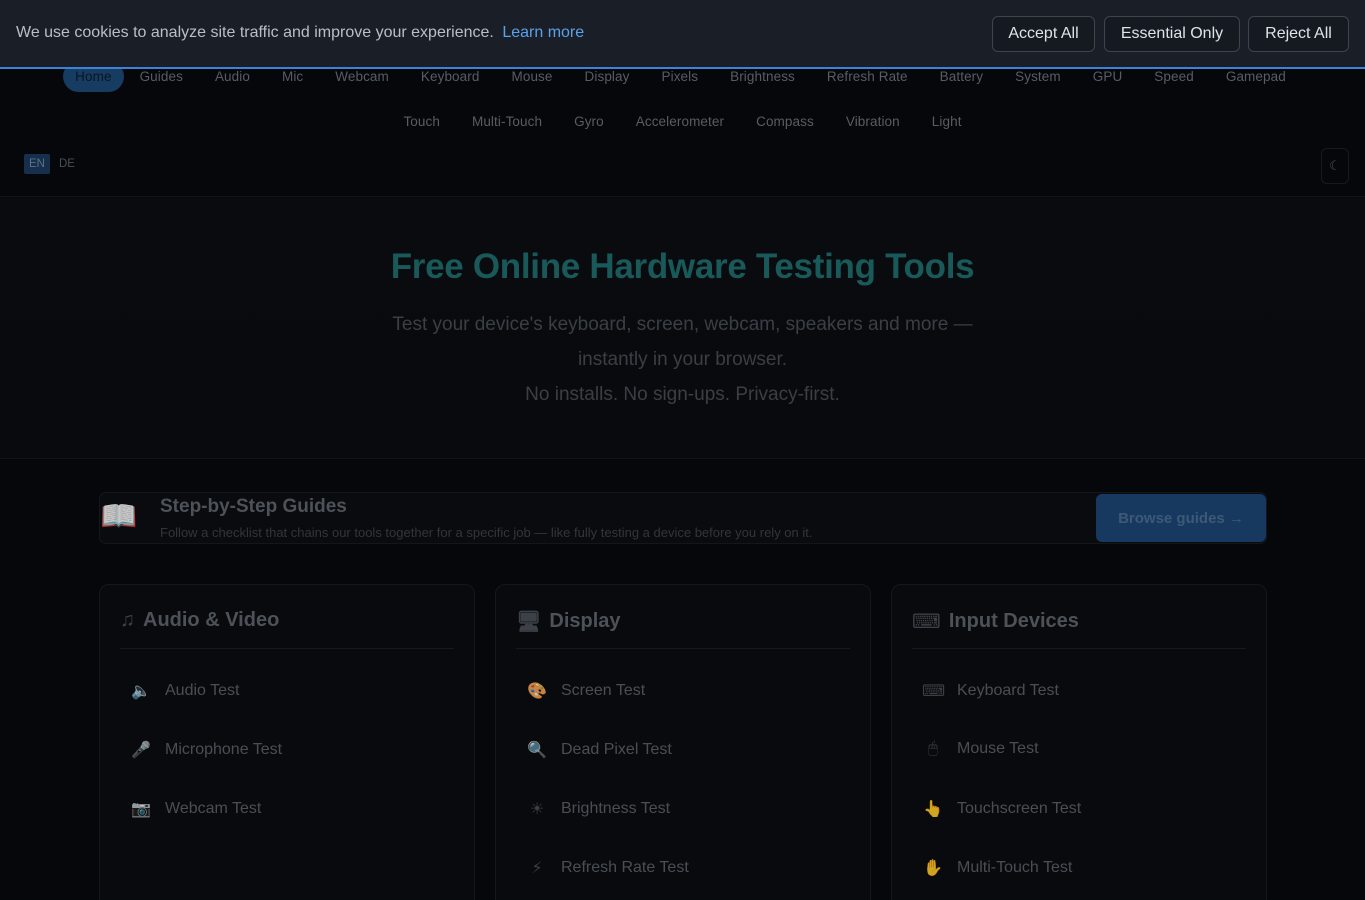 Image resolution: width=1365 pixels, height=900 pixels. I want to click on sun-icon: ☀, so click(537, 809).